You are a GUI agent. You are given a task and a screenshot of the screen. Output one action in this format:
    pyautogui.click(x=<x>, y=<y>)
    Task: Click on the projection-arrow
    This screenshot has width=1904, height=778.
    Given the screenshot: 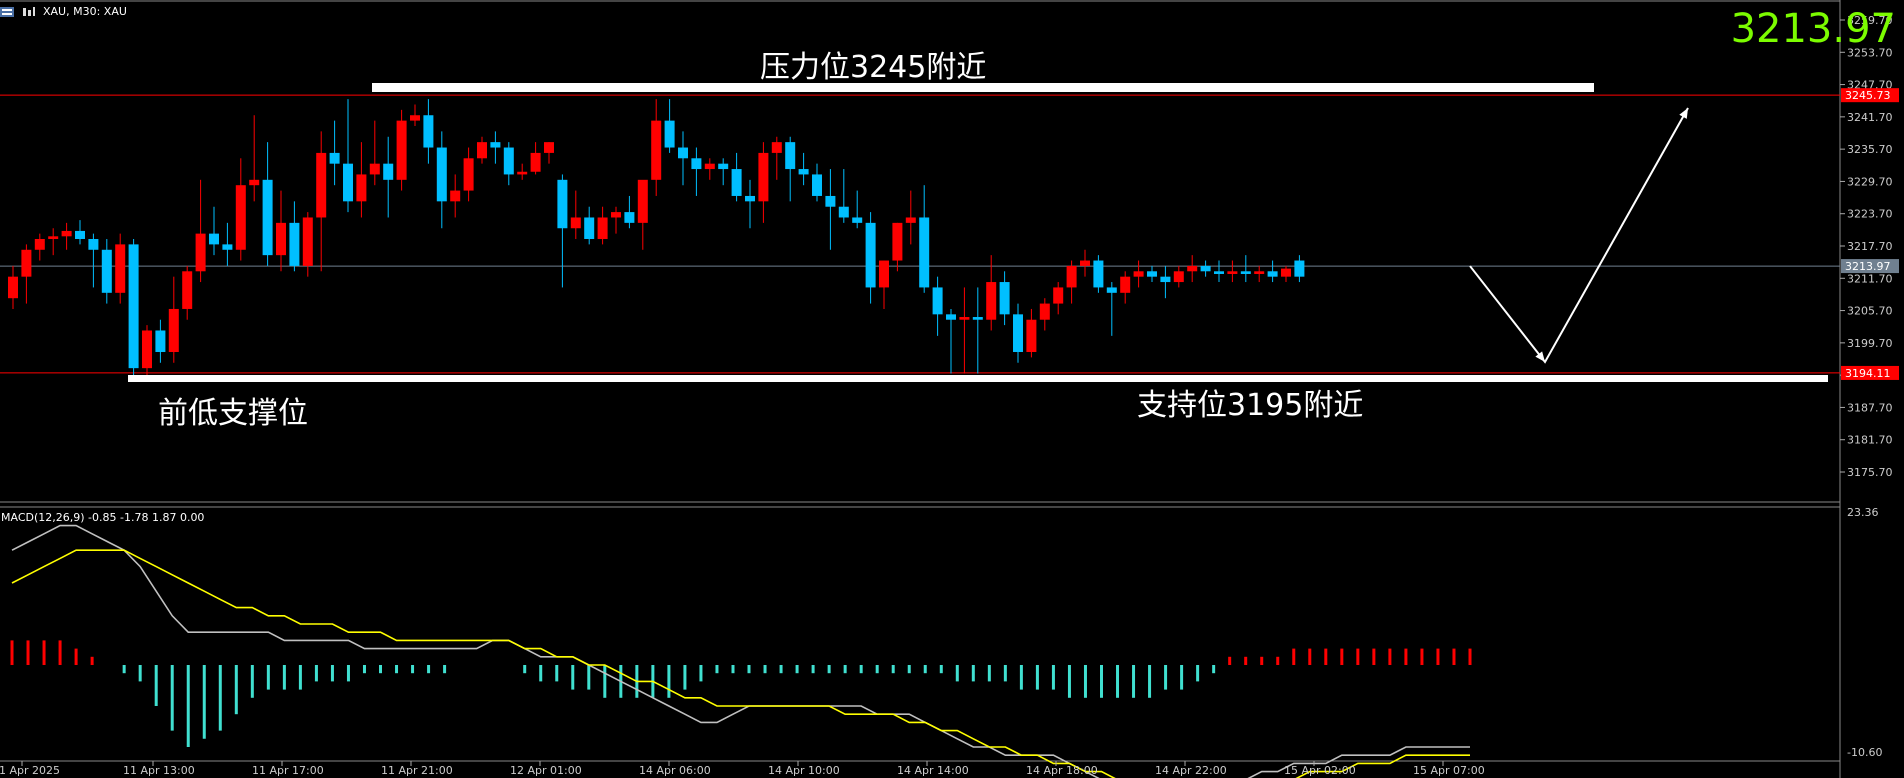 What is the action you would take?
    pyautogui.click(x=1579, y=235)
    